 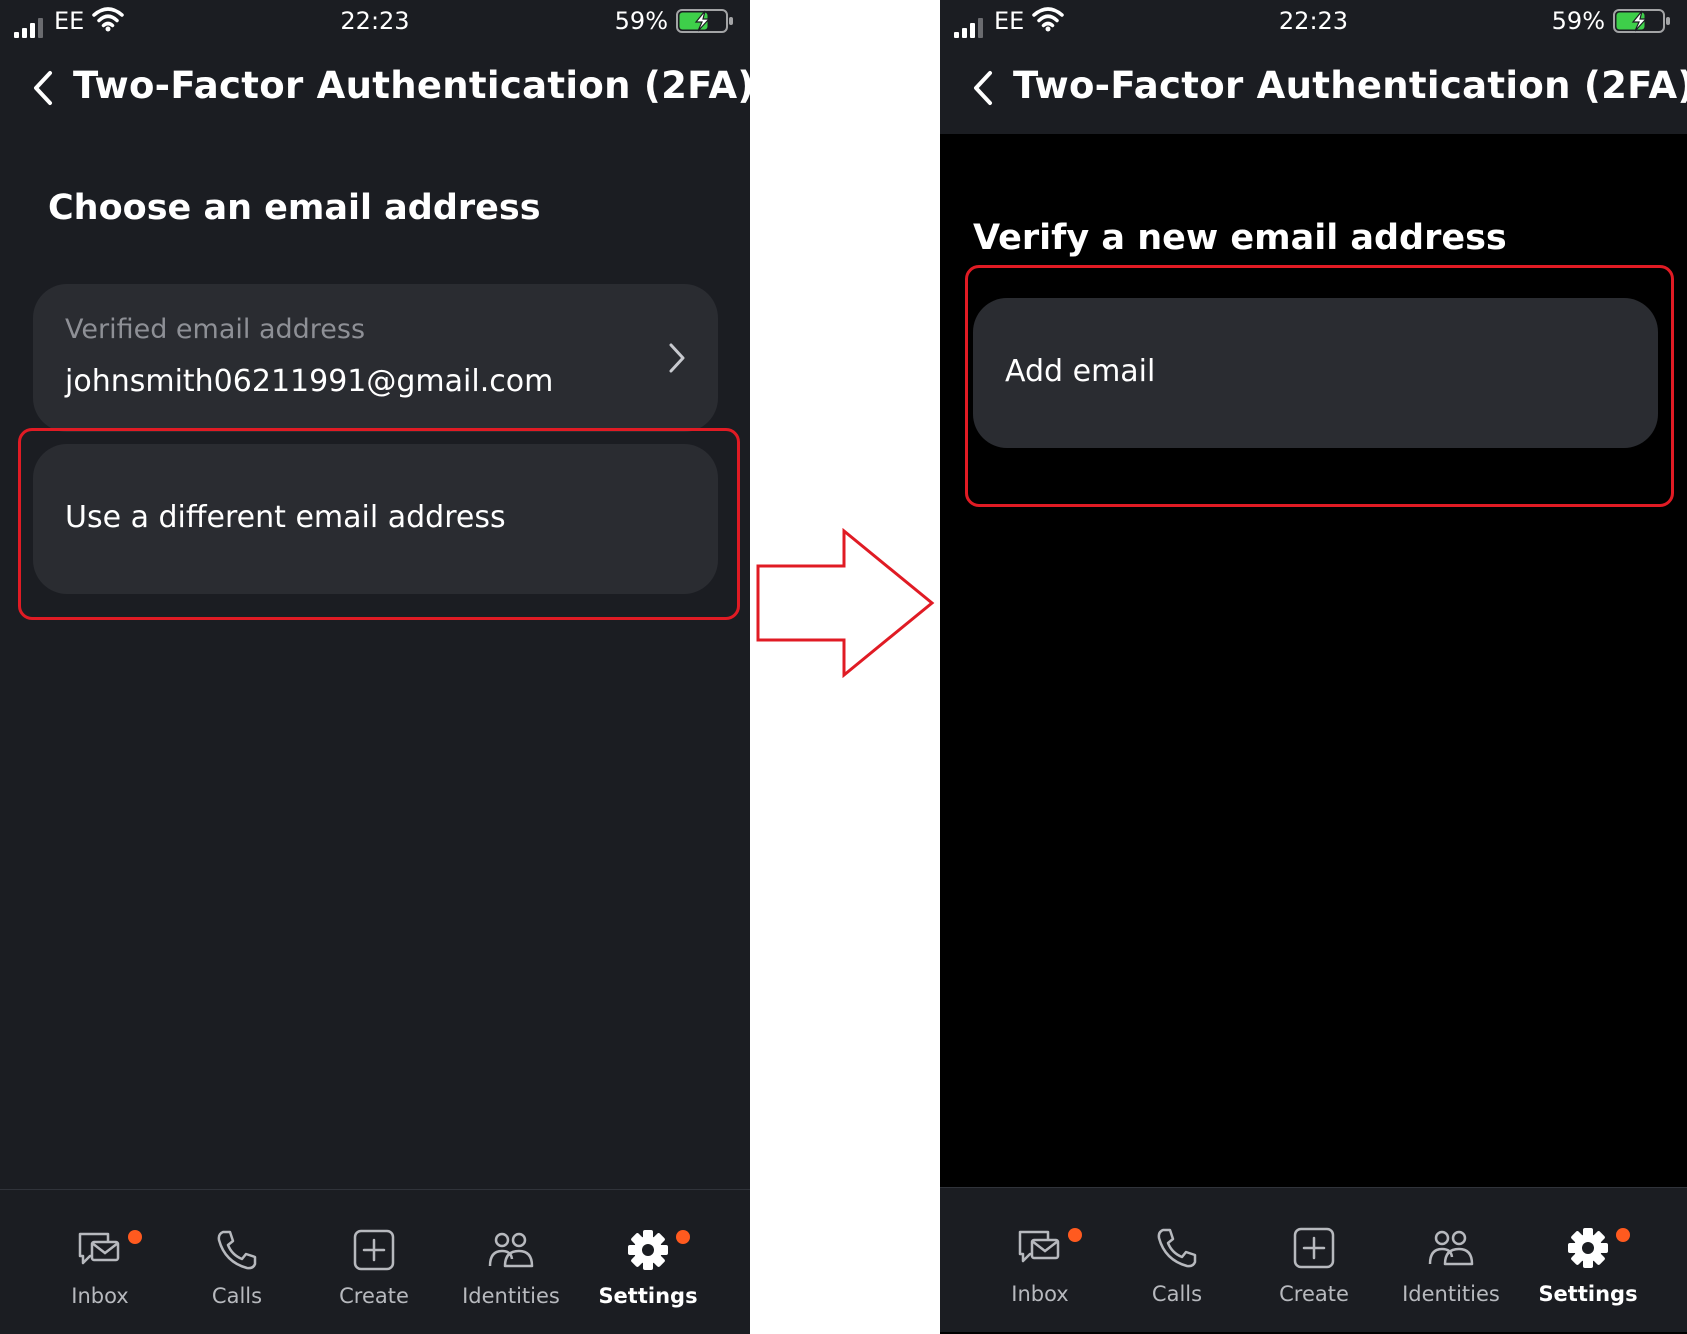 I want to click on verified-email-value: johnsmith06211991@gmail.com, so click(x=309, y=381).